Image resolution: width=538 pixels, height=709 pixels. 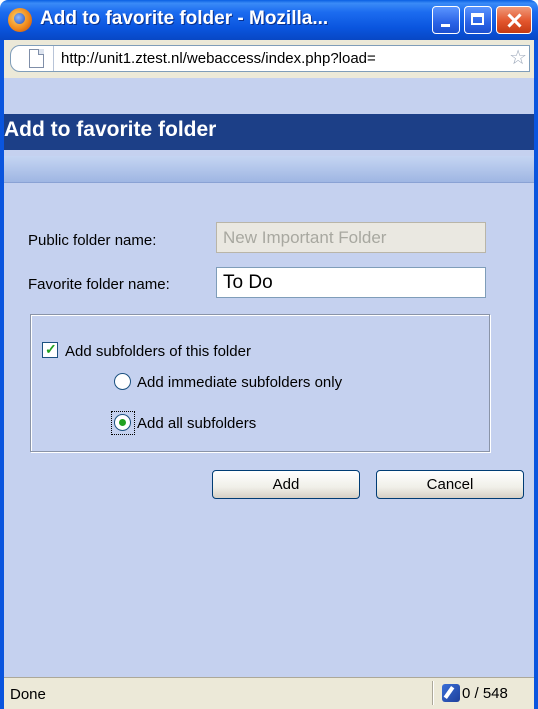 What do you see at coordinates (446, 20) in the screenshot?
I see `minimize-icon` at bounding box center [446, 20].